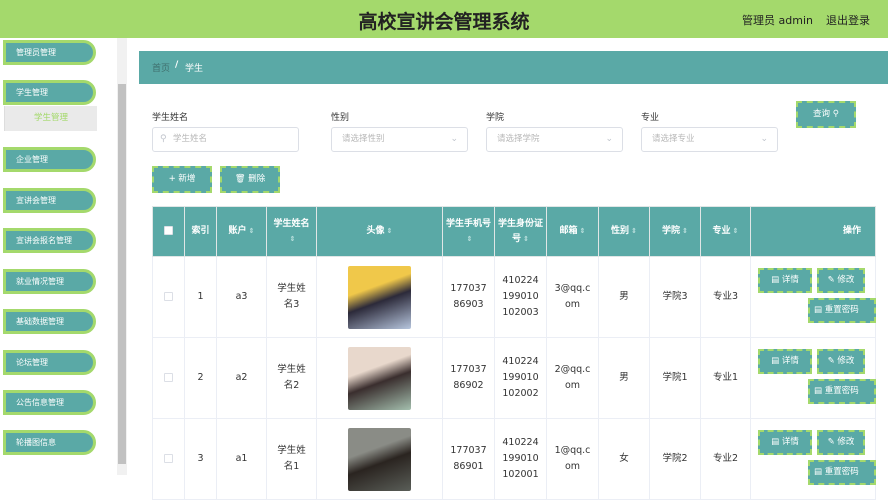 The height and width of the screenshot is (500, 888). I want to click on ops-group: ▤ 详情 ✎ 修改 ▤ 重置密码, so click(813, 297).